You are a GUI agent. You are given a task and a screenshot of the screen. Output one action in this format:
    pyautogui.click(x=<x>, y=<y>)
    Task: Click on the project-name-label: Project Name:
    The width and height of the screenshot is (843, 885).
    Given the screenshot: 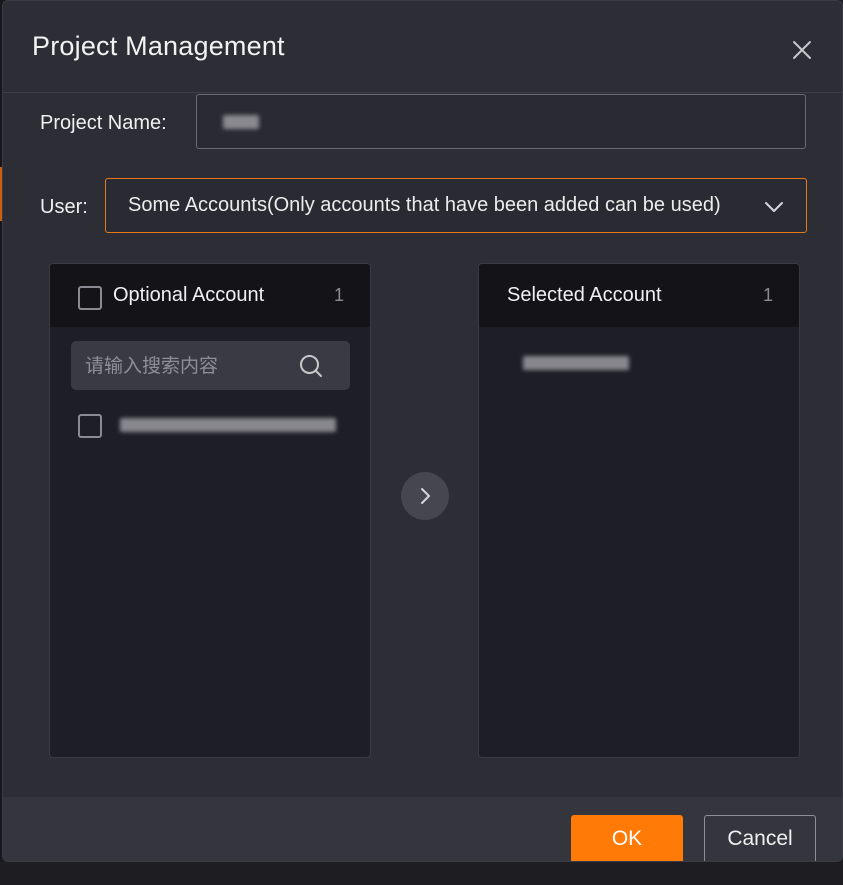 What is the action you would take?
    pyautogui.click(x=103, y=123)
    